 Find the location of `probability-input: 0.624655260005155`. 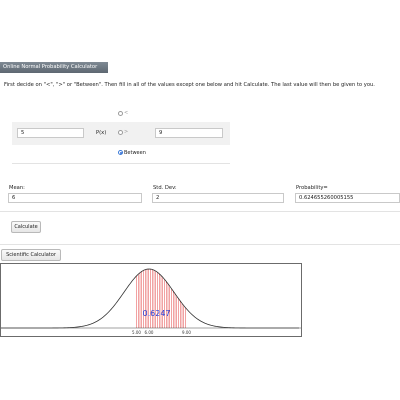

probability-input: 0.624655260005155 is located at coordinates (347, 198).